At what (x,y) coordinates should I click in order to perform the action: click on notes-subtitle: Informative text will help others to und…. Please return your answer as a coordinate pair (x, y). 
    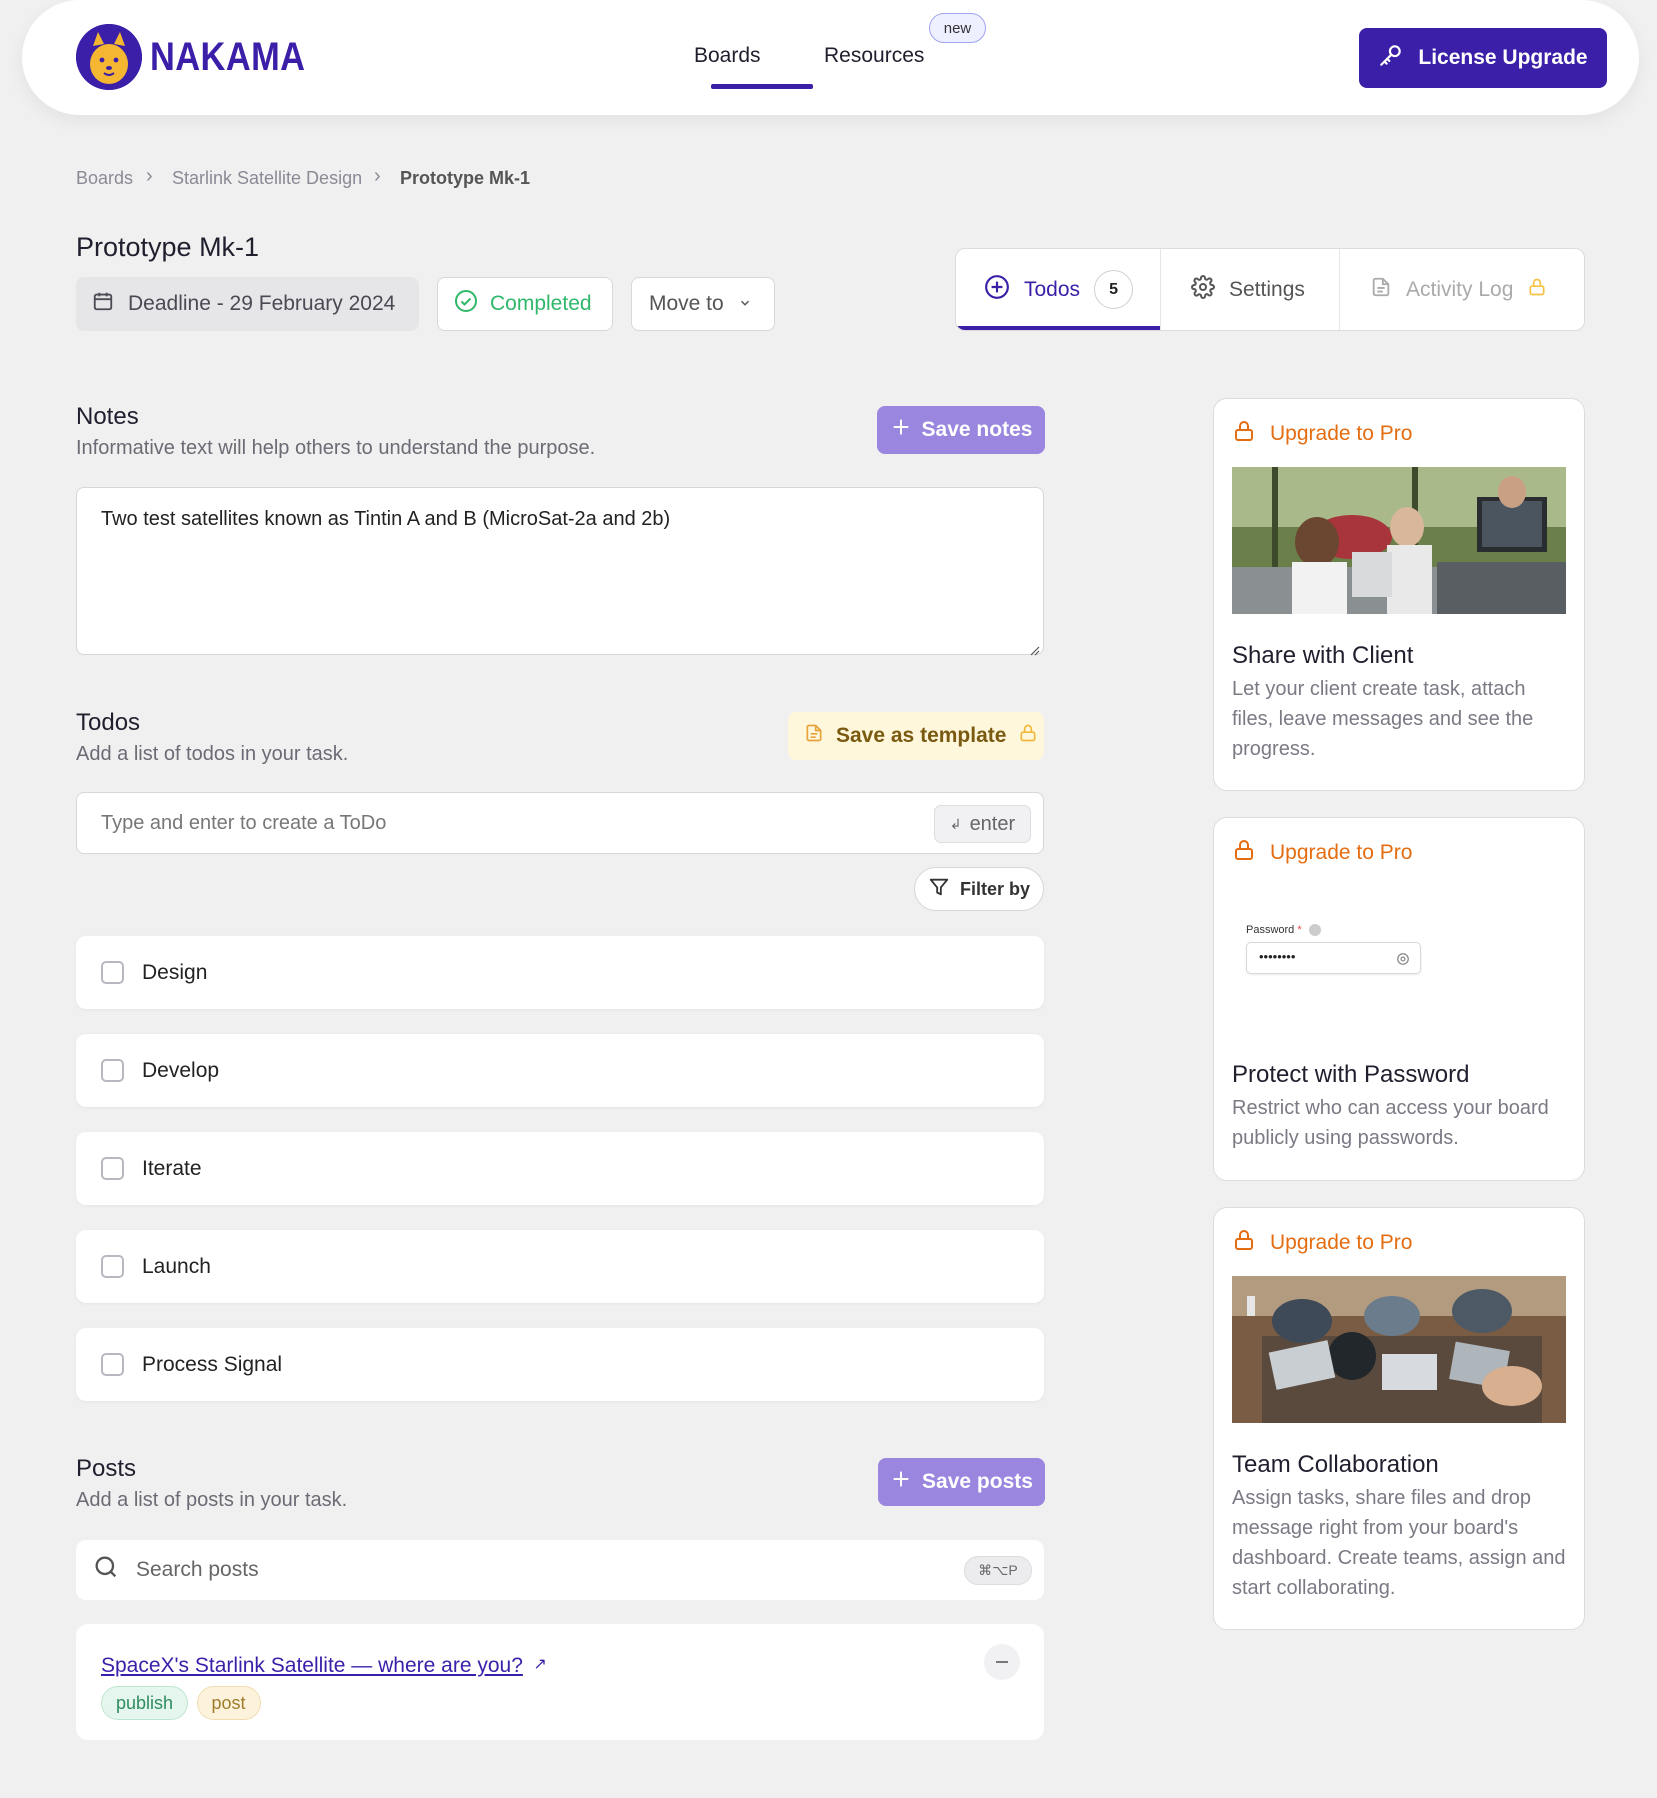
    Looking at the image, I should click on (336, 448).